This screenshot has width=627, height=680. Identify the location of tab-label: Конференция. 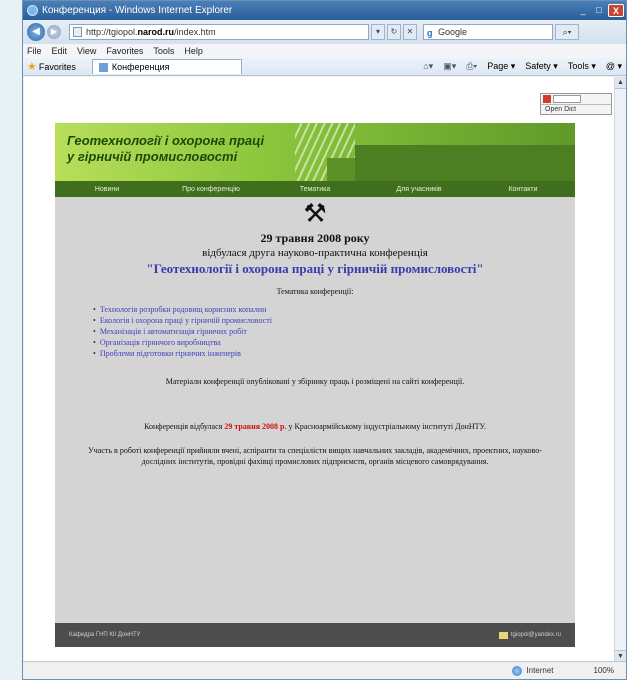
(140, 67).